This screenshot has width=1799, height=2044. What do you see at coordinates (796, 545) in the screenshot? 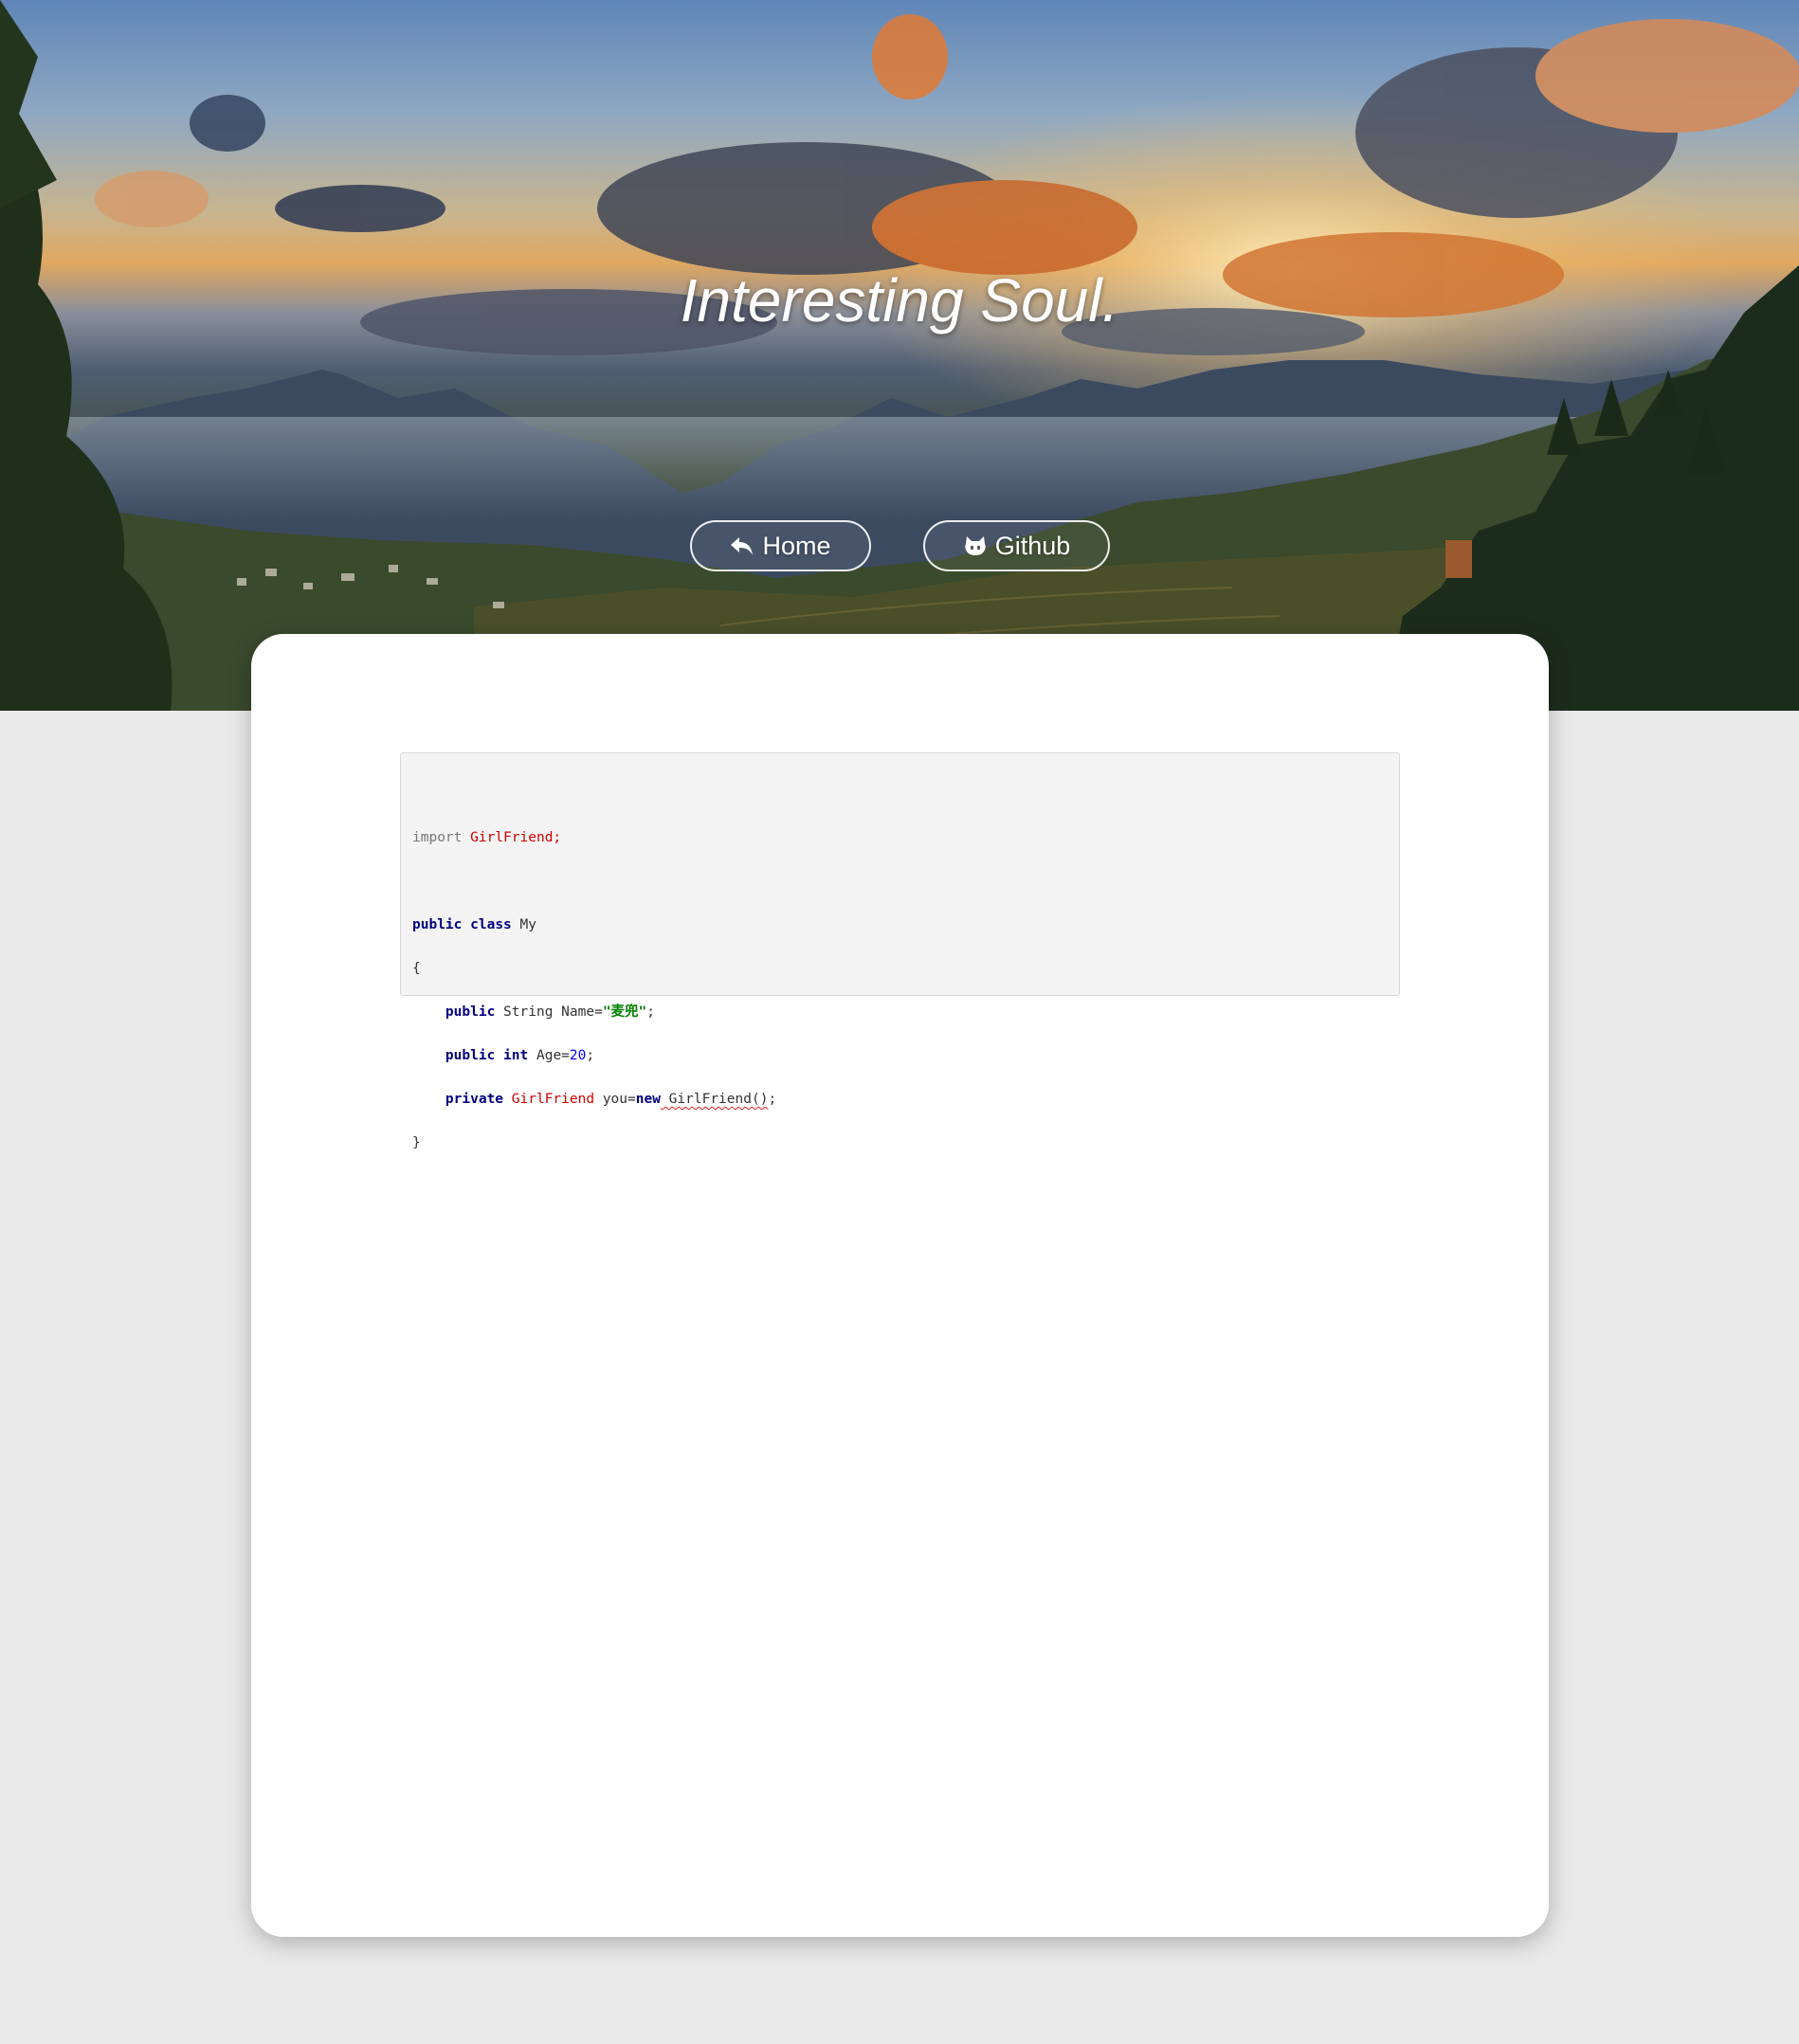
I see `home-button-label: Home` at bounding box center [796, 545].